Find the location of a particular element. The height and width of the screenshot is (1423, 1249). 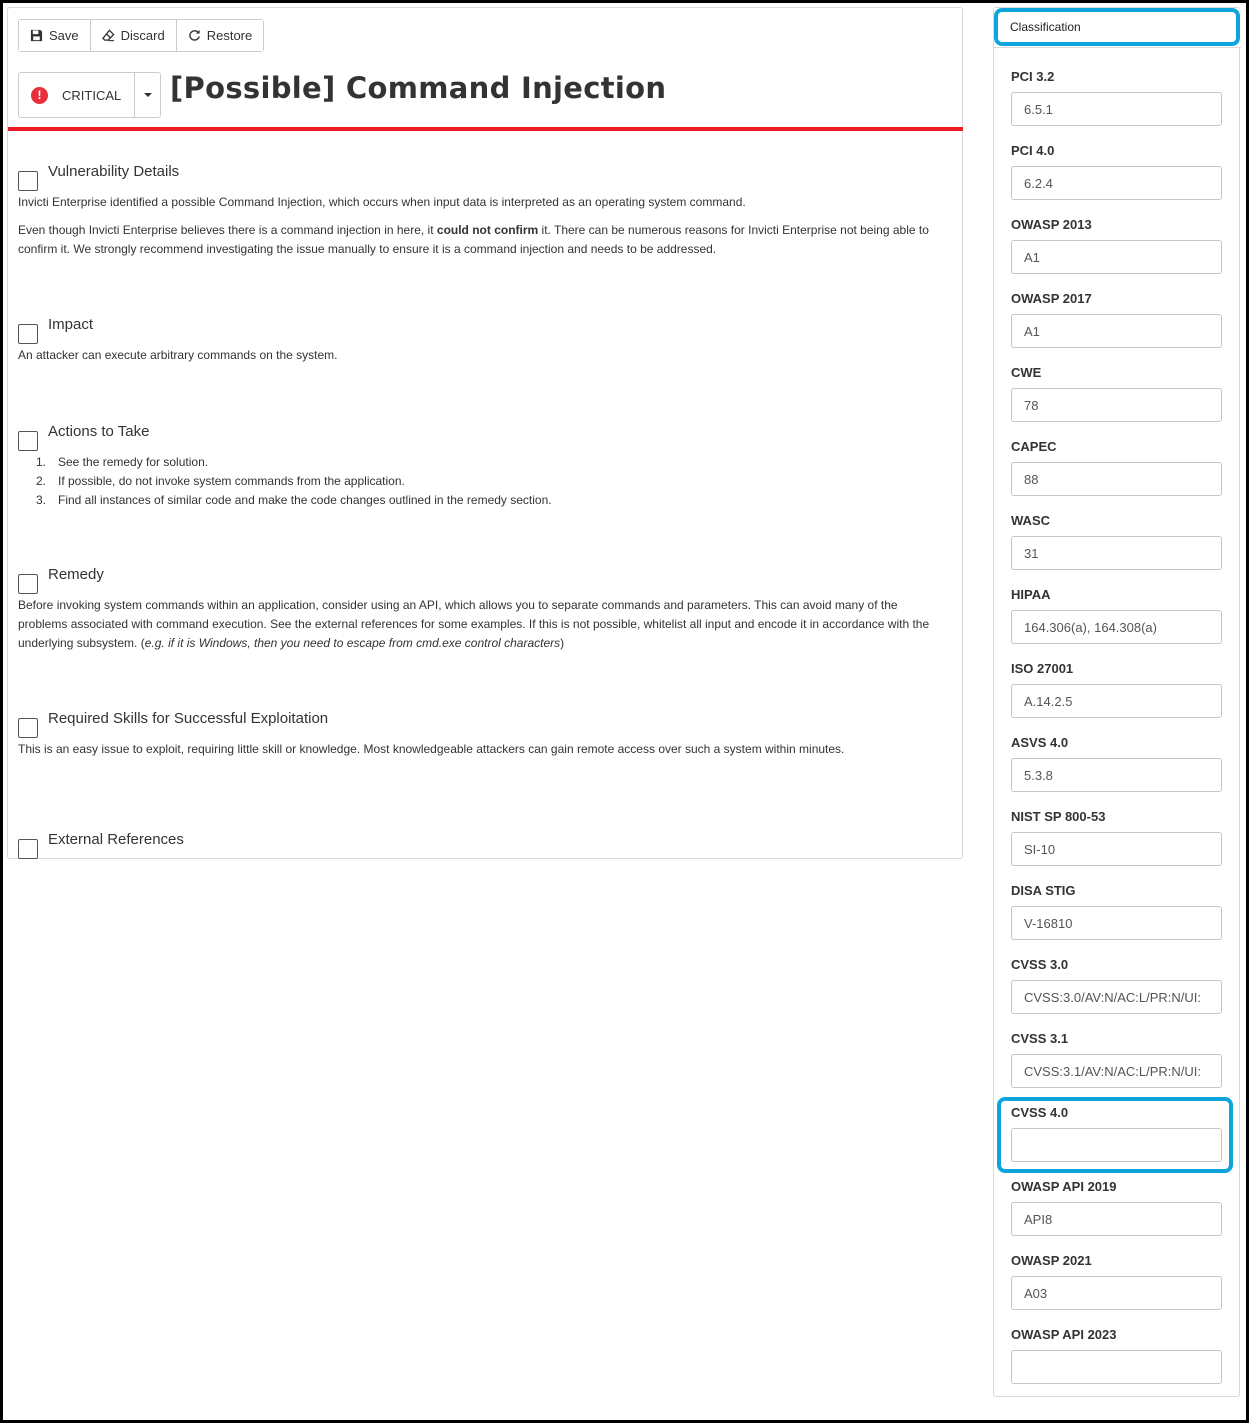

remedy-checkbox is located at coordinates (28, 584).